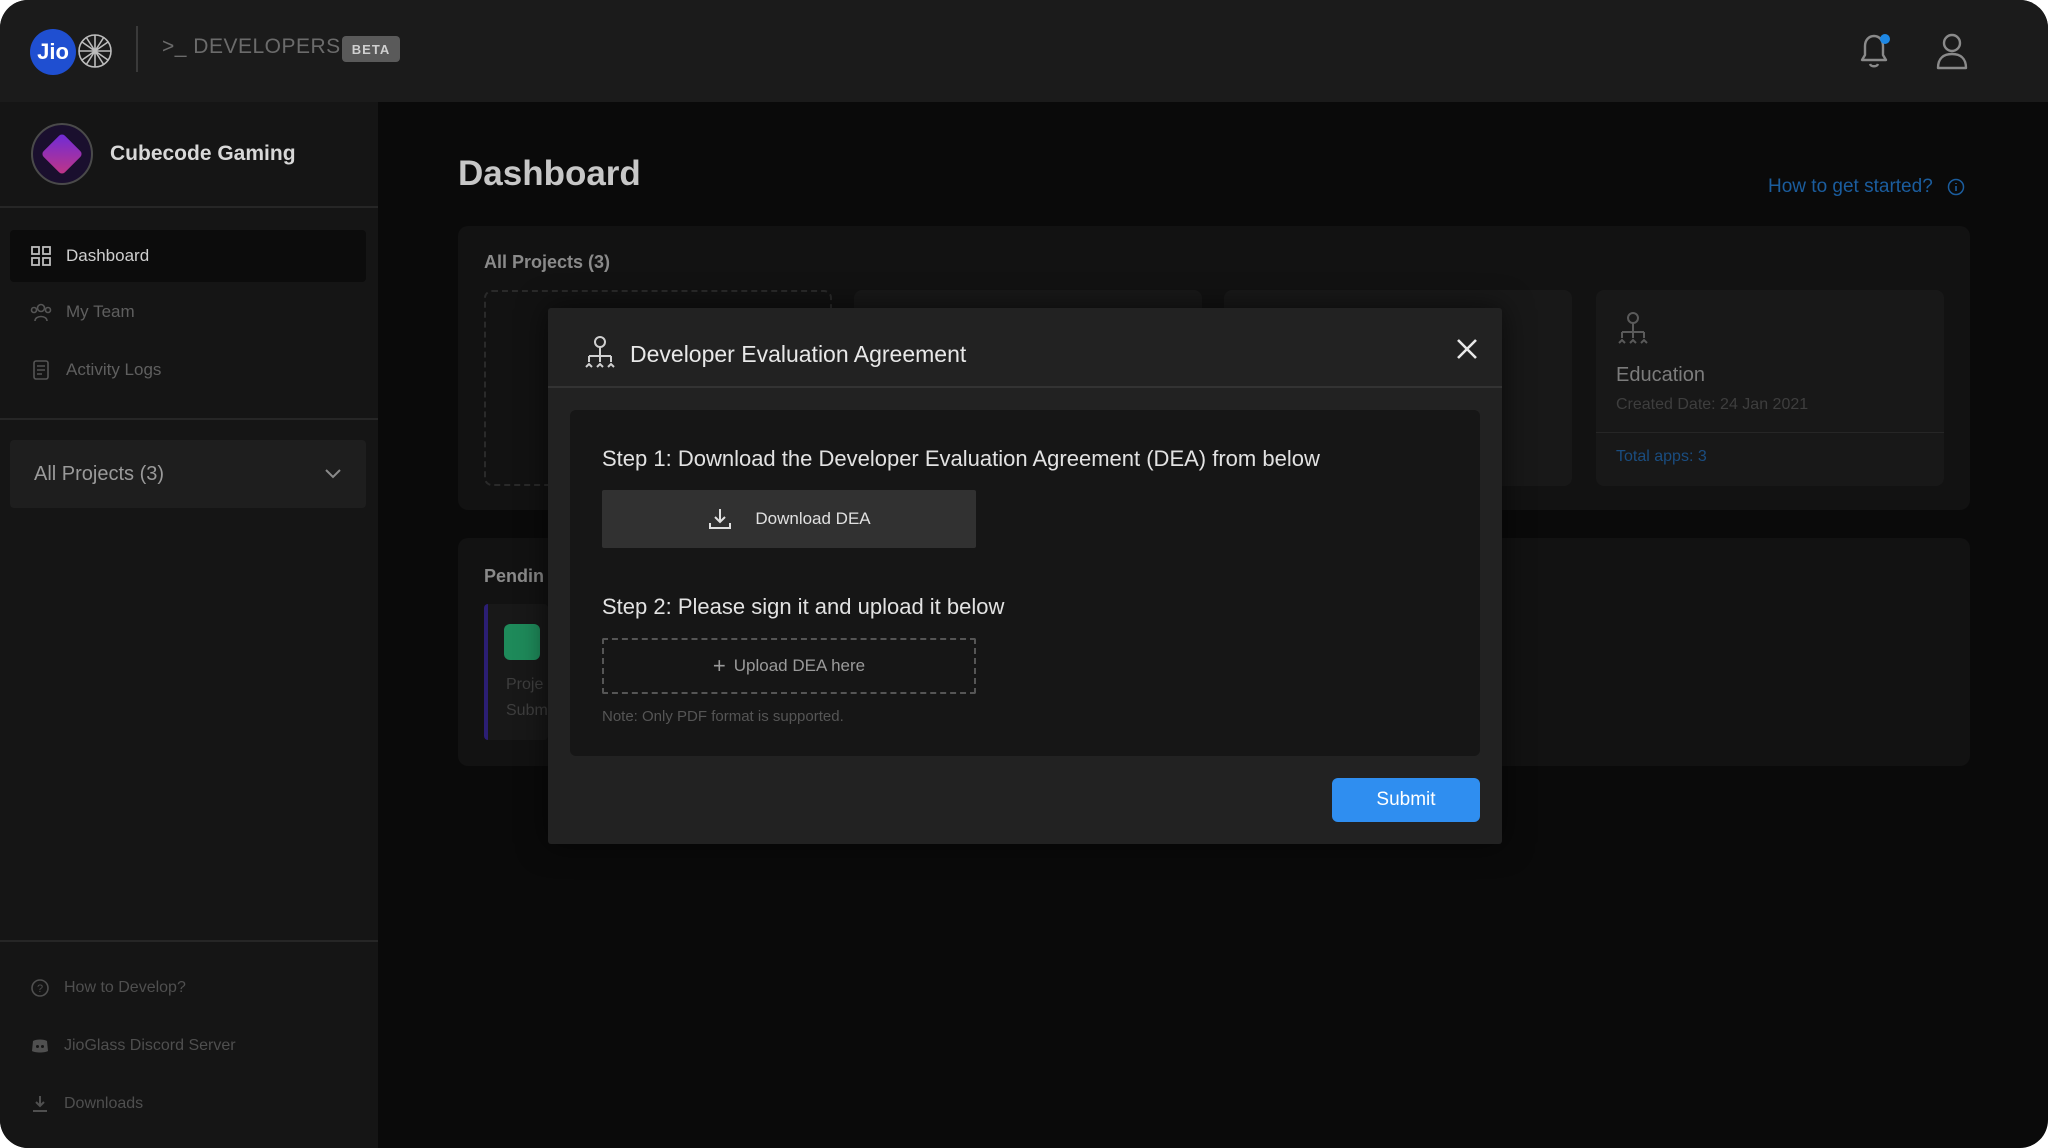  What do you see at coordinates (41, 256) in the screenshot?
I see `grid-icon` at bounding box center [41, 256].